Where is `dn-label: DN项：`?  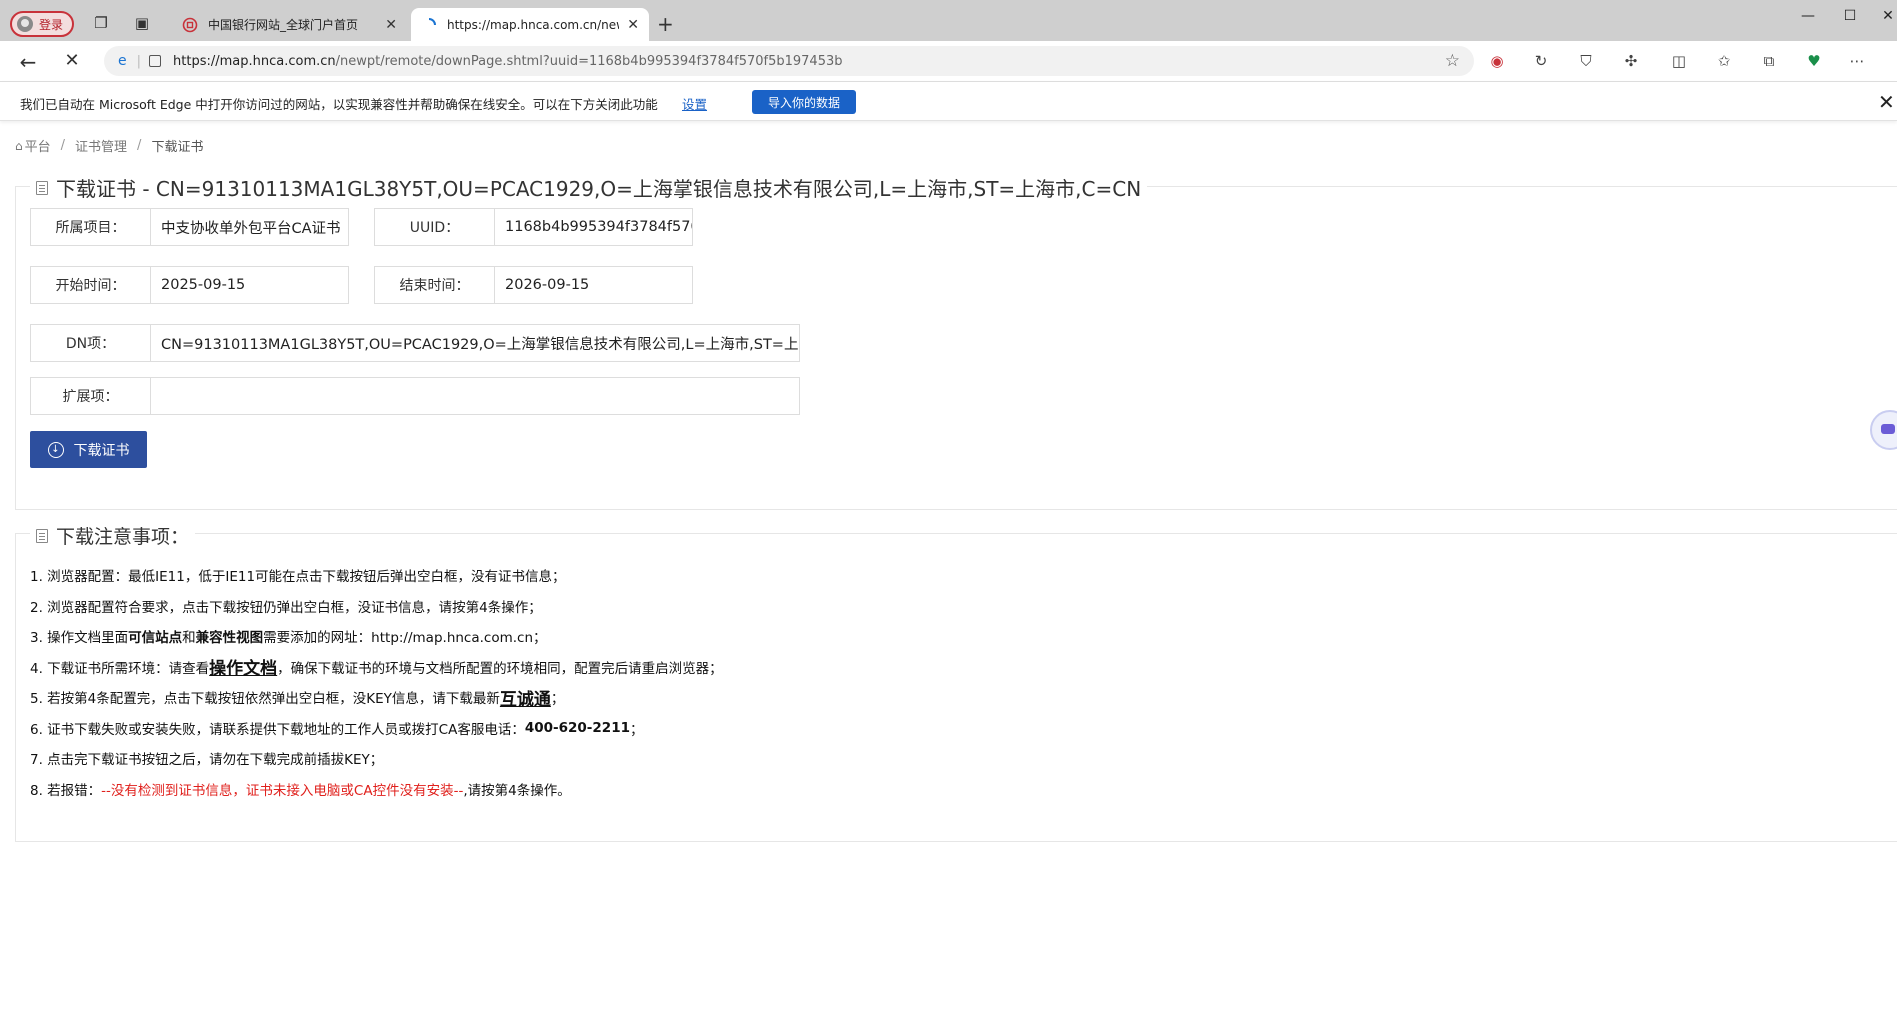 dn-label: DN项： is located at coordinates (91, 343).